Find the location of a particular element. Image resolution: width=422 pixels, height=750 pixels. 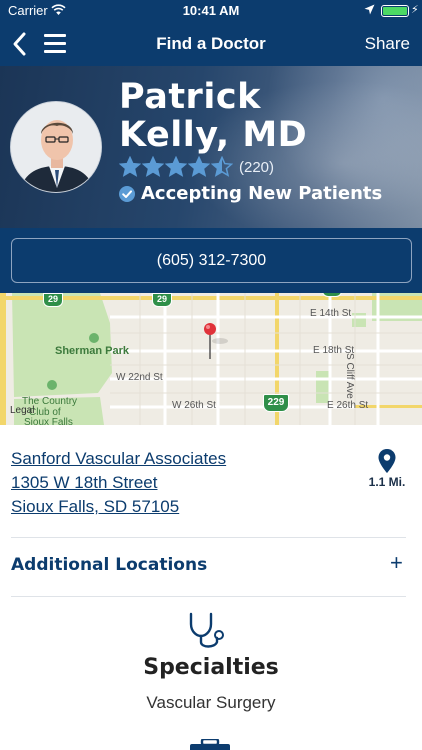

map-street-label: E 26th St is located at coordinates (348, 405).